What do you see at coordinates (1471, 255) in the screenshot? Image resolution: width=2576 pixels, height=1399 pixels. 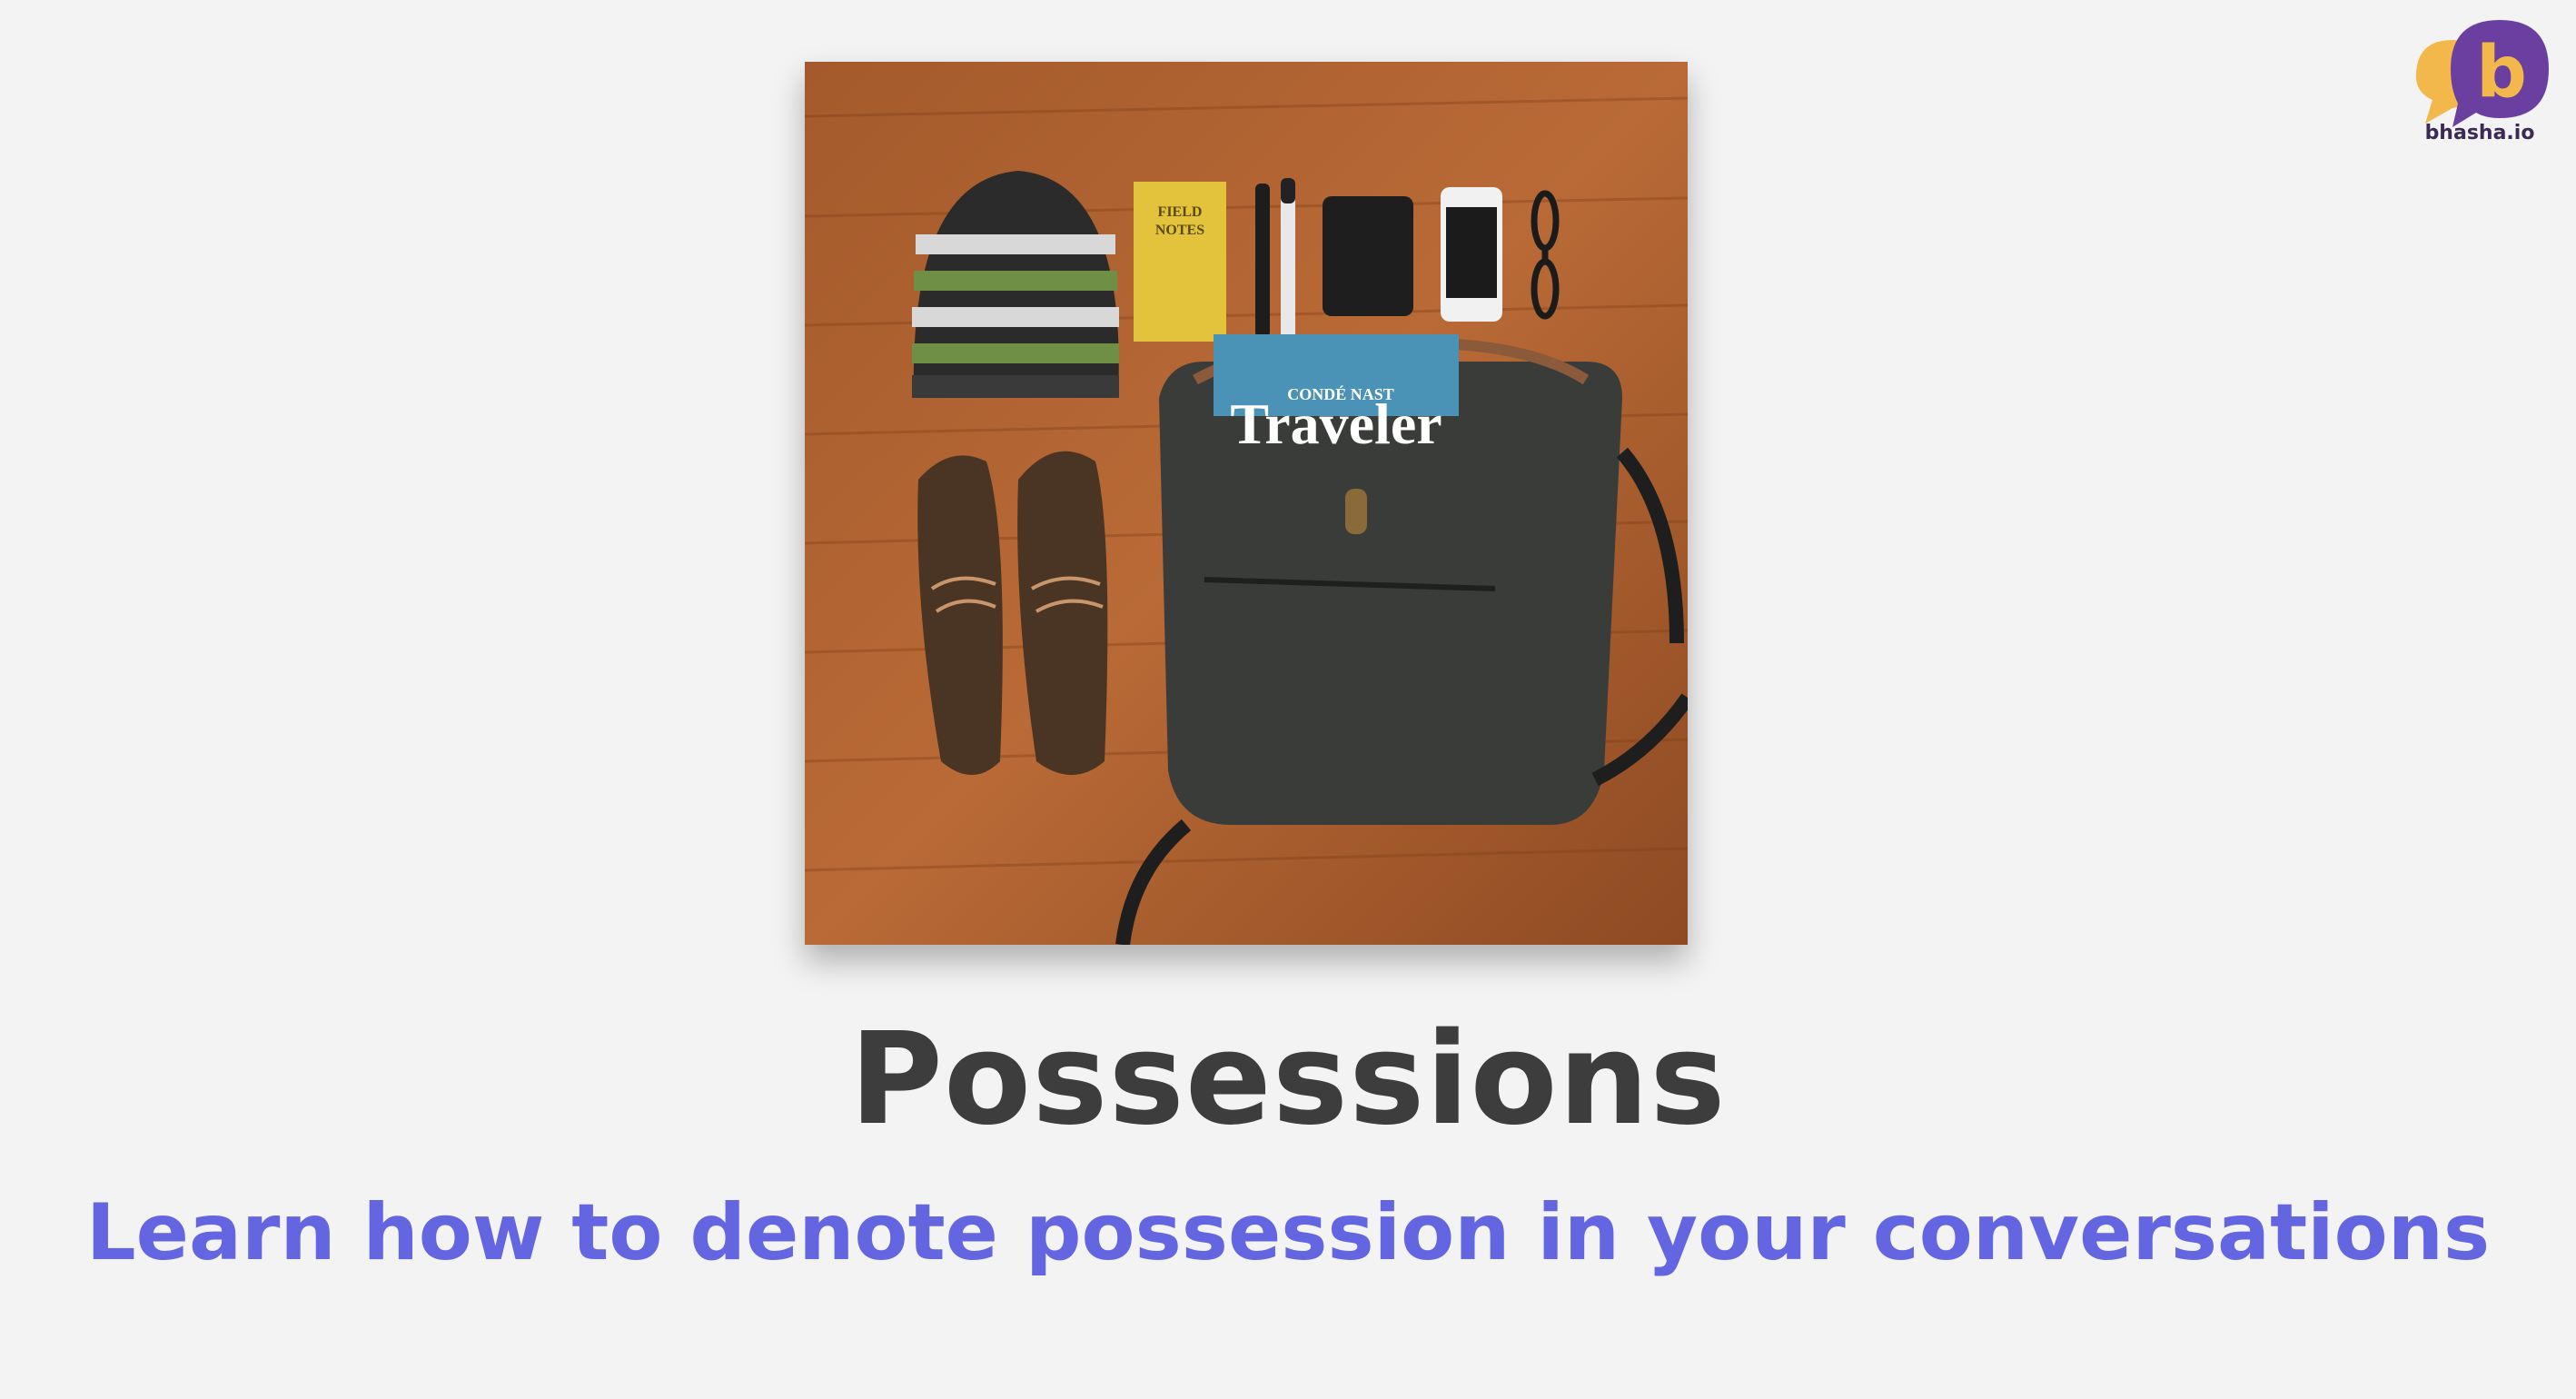 I see `smartphone` at bounding box center [1471, 255].